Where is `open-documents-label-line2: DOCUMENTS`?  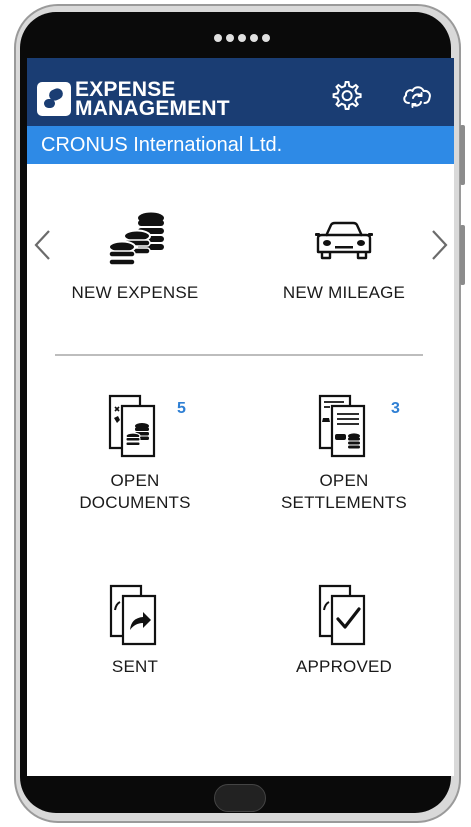 open-documents-label-line2: DOCUMENTS is located at coordinates (135, 502).